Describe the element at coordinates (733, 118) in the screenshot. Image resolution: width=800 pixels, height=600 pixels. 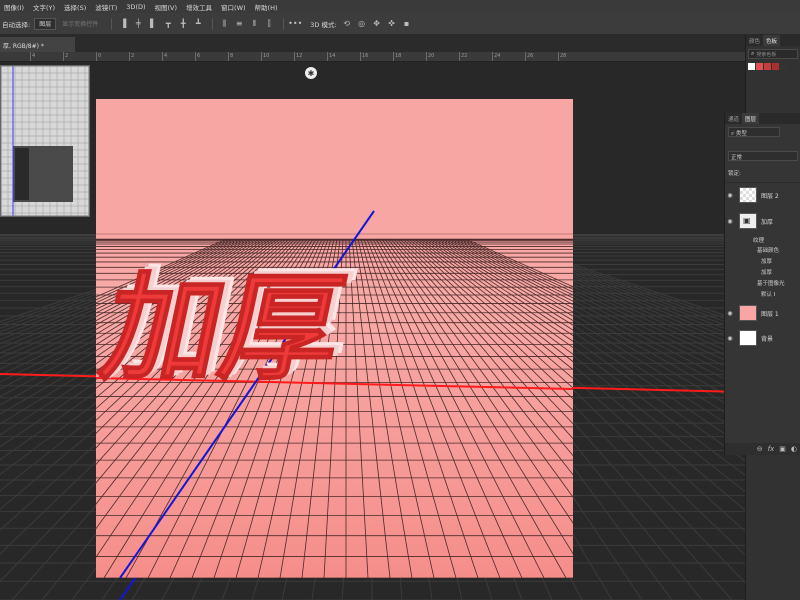
I see `tab-channels: 通道` at that location.